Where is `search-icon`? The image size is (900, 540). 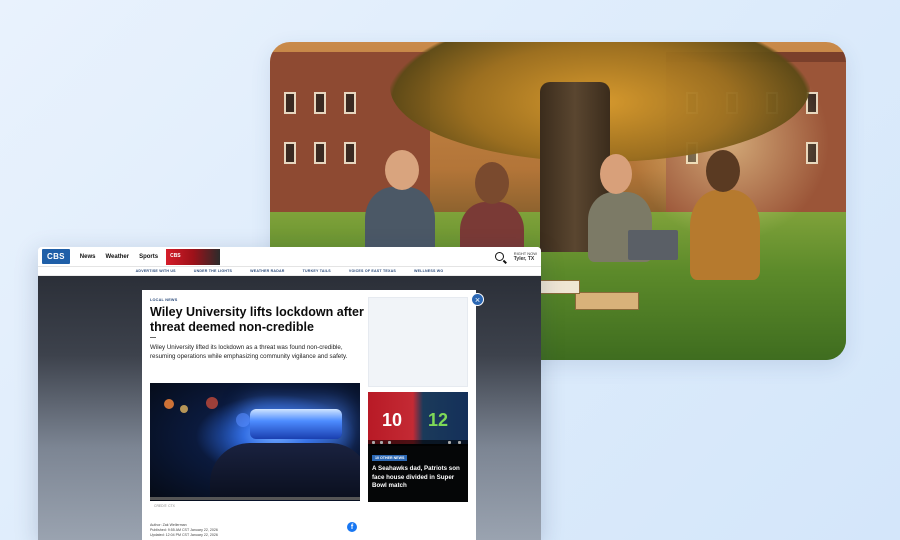 search-icon is located at coordinates (499, 256).